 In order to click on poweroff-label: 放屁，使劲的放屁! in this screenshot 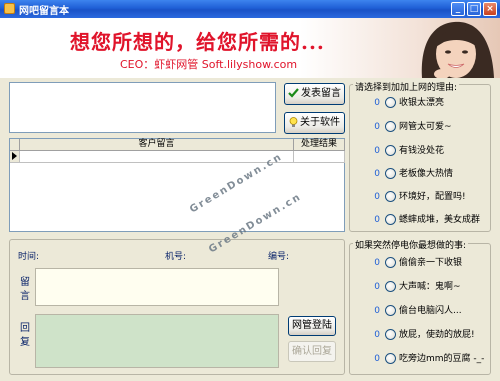, I will do `click(437, 335)`.